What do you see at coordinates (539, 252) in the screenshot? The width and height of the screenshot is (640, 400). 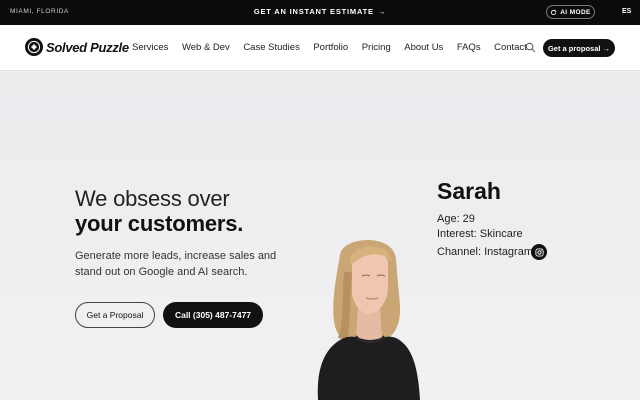 I see `instagram-icon` at bounding box center [539, 252].